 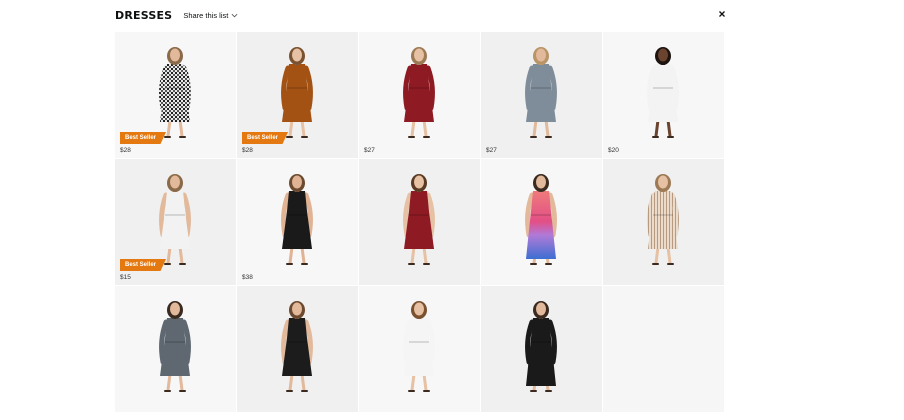 I want to click on share-list-button: Share this list, so click(x=210, y=15).